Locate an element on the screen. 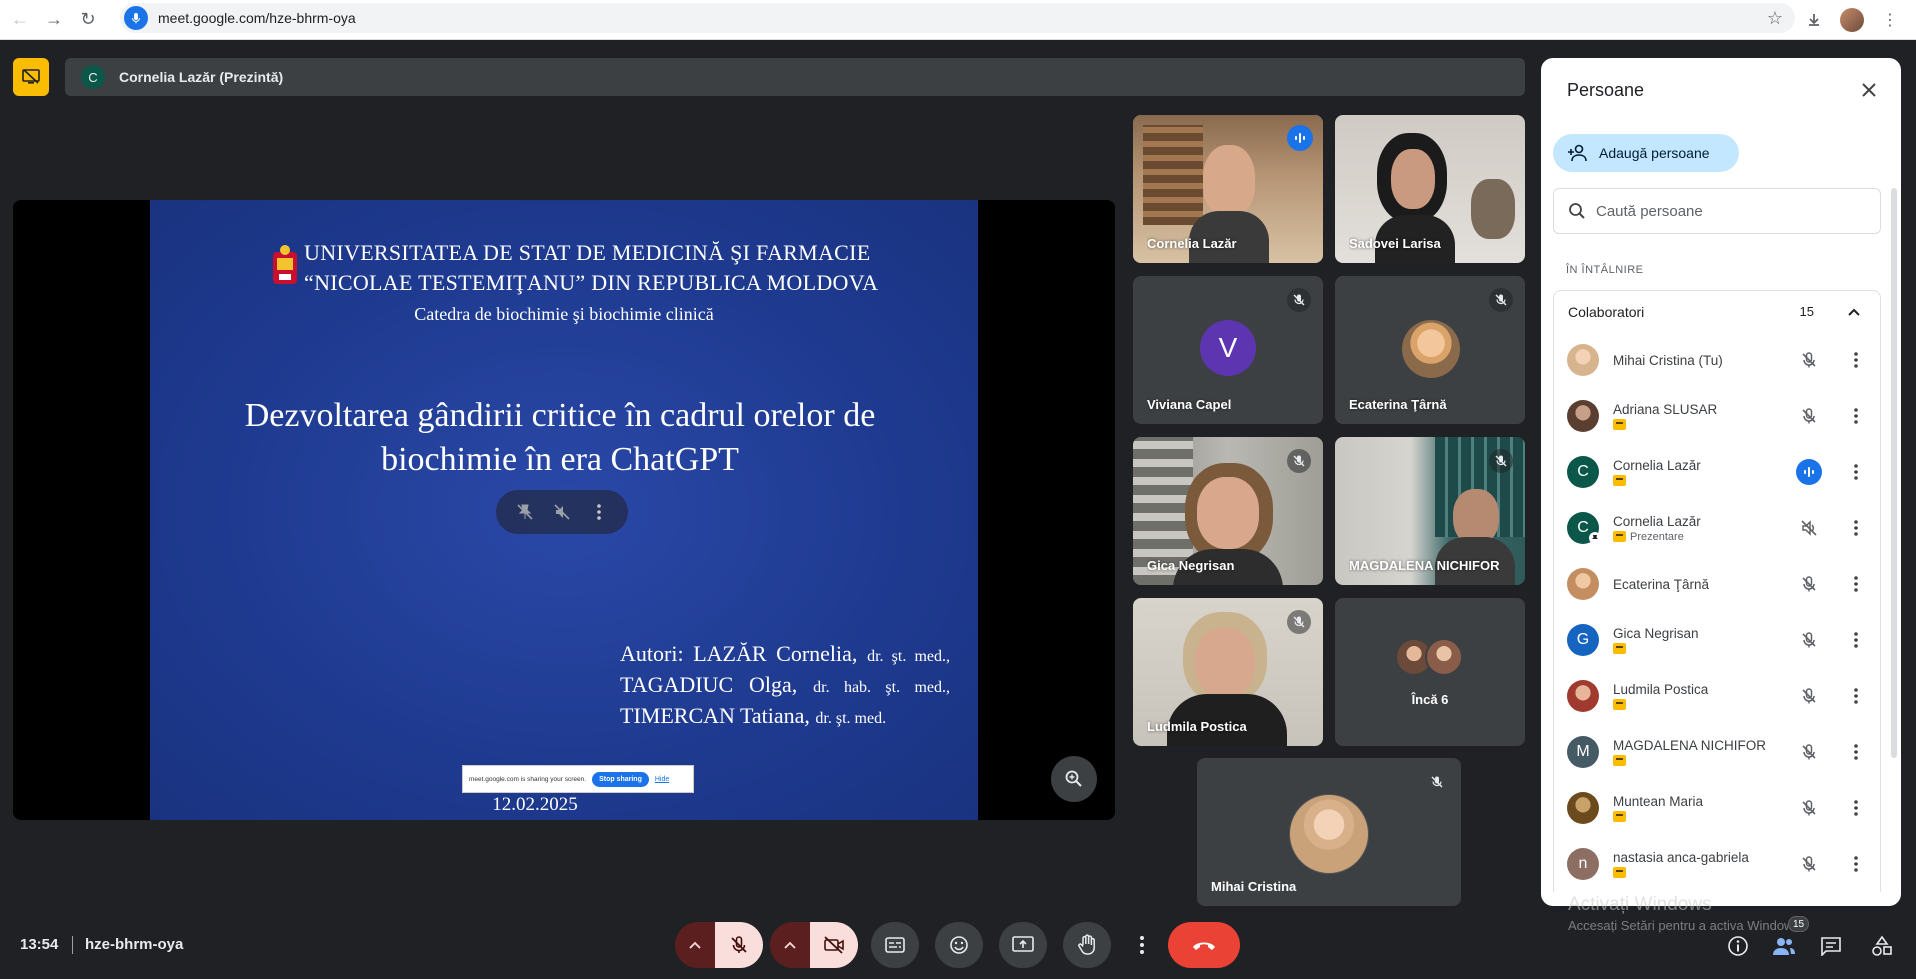 Image resolution: width=1916 pixels, height=979 pixels. participant-tile: V Viviana Capel is located at coordinates (1228, 350).